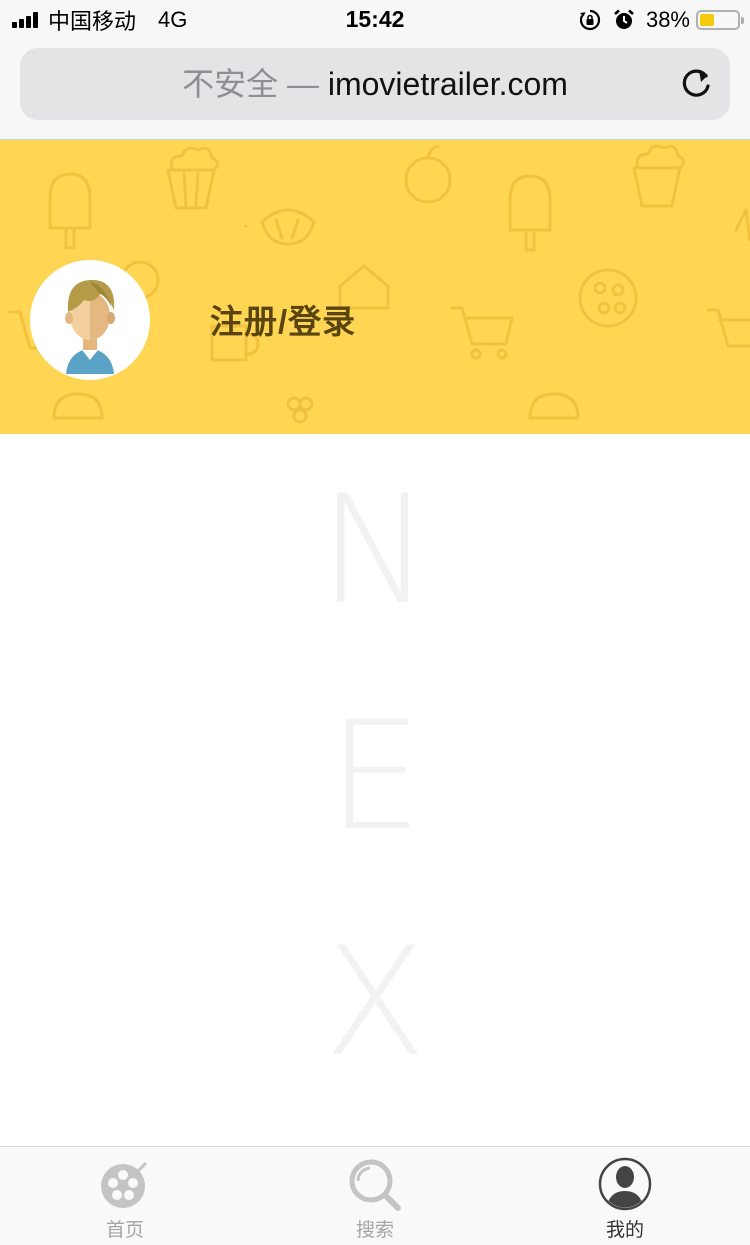 The width and height of the screenshot is (750, 1245). Describe the element at coordinates (375, 20) in the screenshot. I see `status-bar: 中国移动 4G 15:42 38%` at that location.